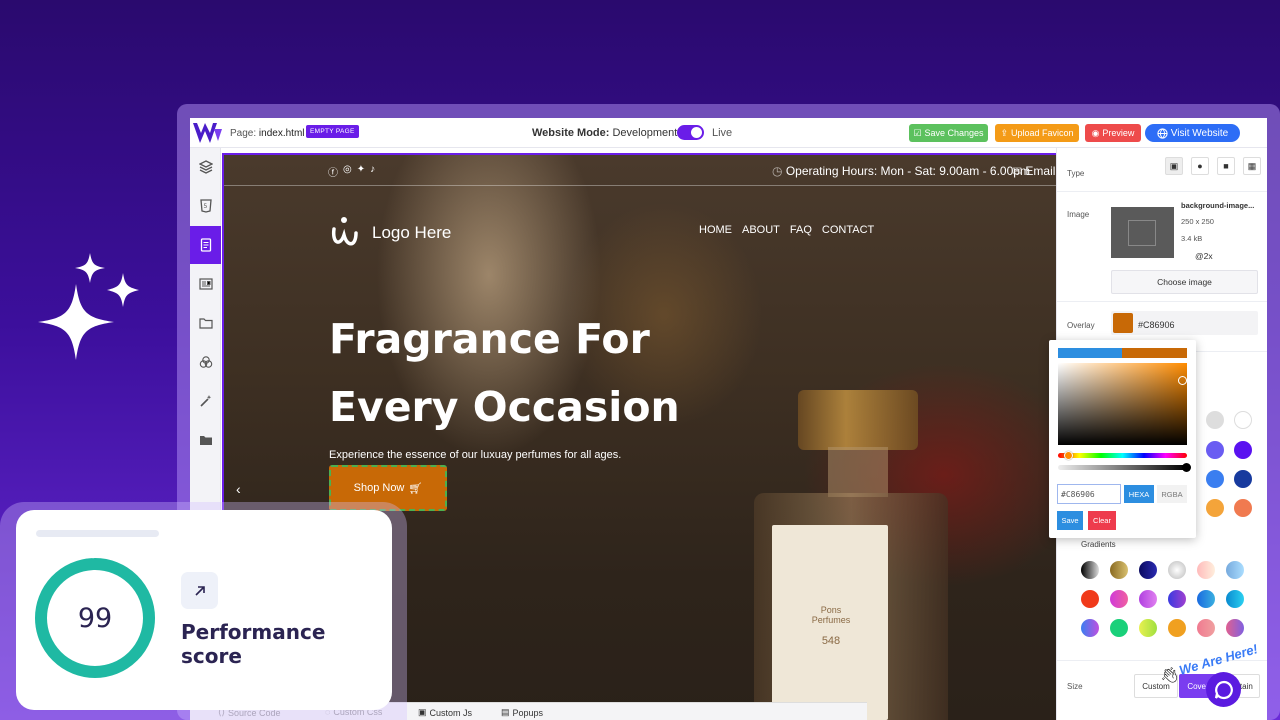 The height and width of the screenshot is (720, 1280). Describe the element at coordinates (347, 171) in the screenshot. I see `instagram-icon: ◎` at that location.